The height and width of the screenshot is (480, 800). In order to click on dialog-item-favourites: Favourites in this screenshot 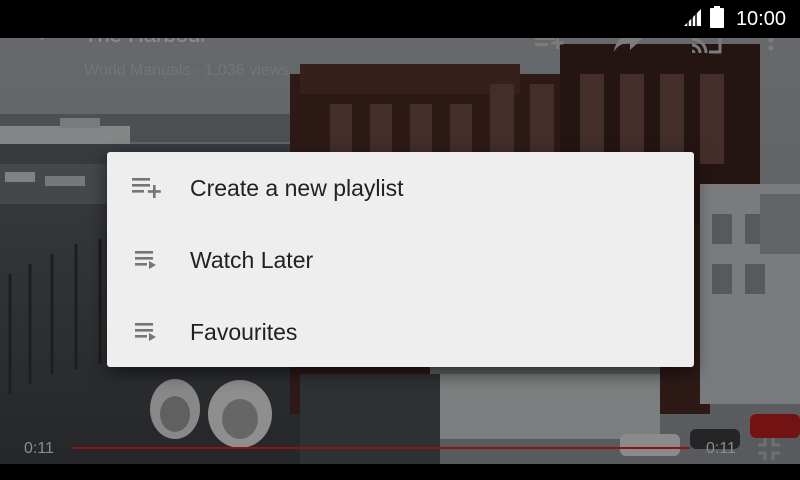, I will do `click(400, 332)`.